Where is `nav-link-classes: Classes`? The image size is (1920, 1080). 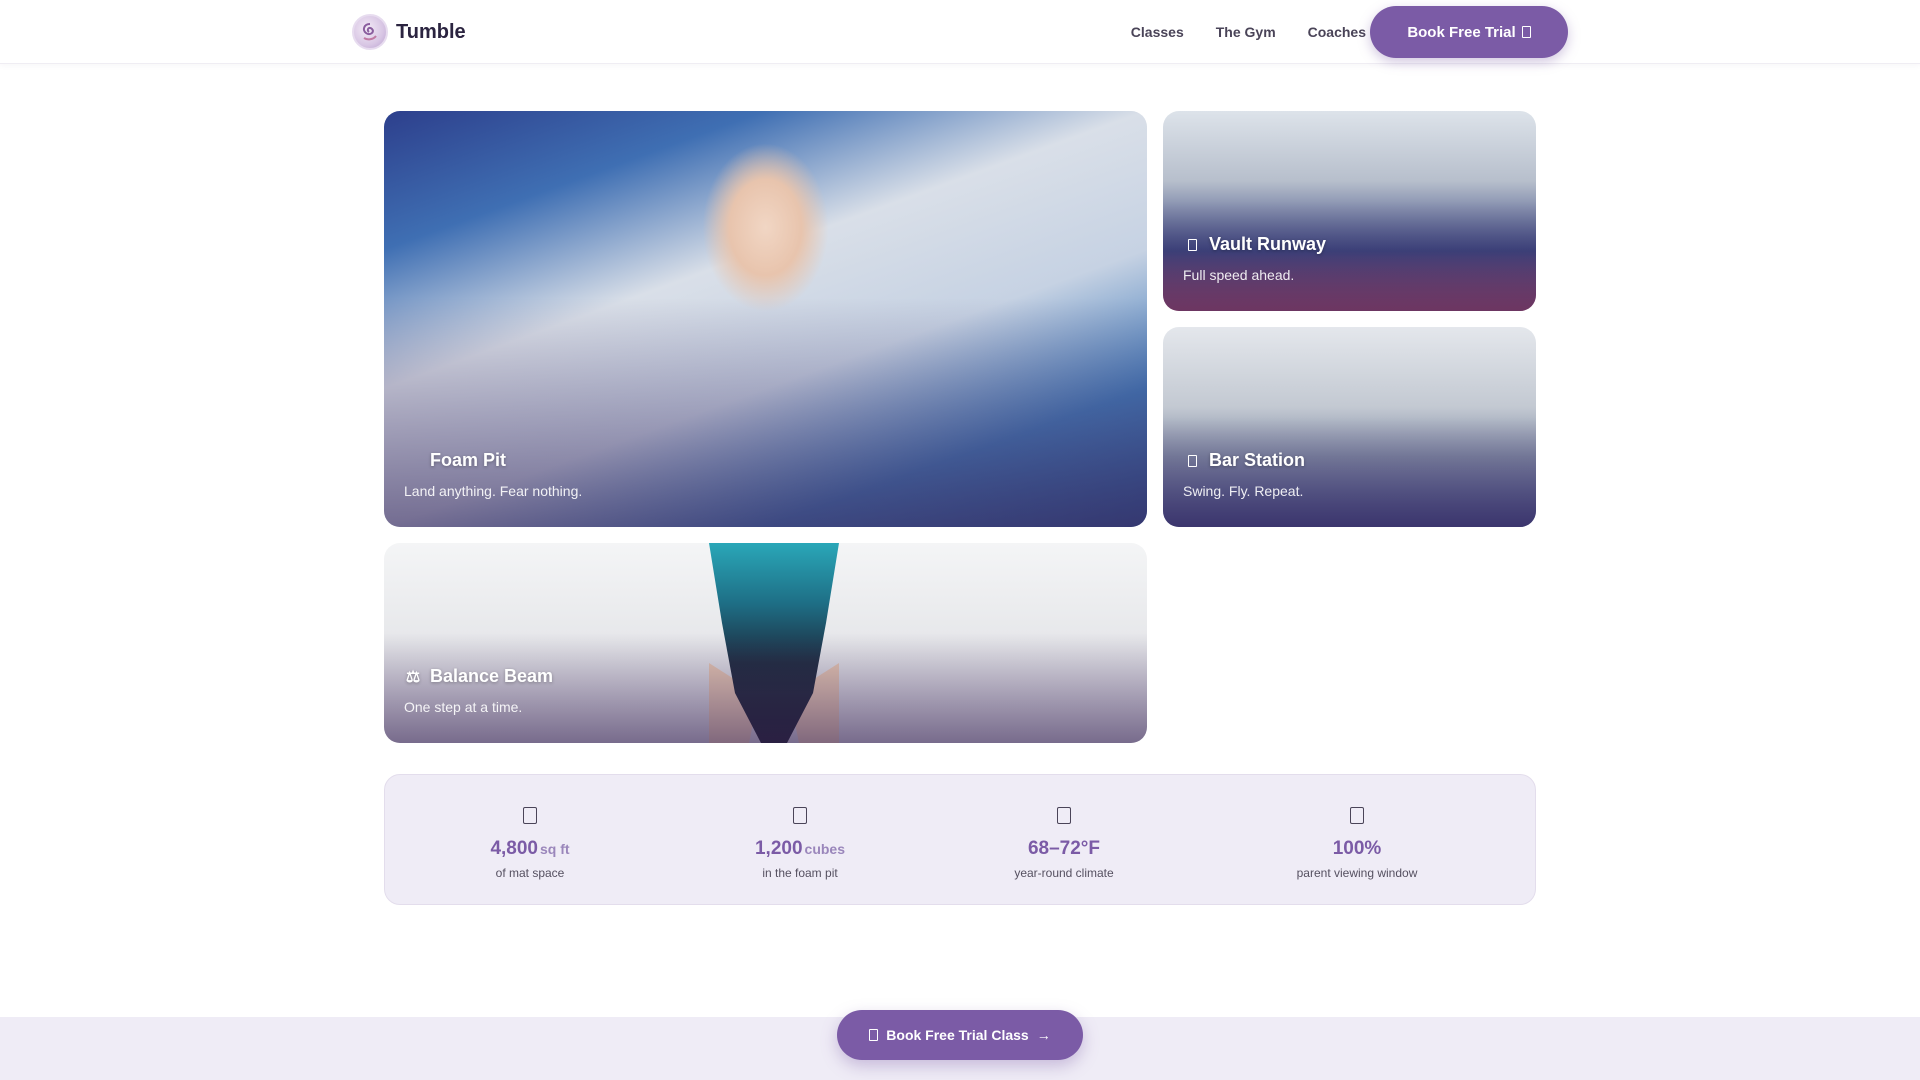 nav-link-classes: Classes is located at coordinates (1157, 32).